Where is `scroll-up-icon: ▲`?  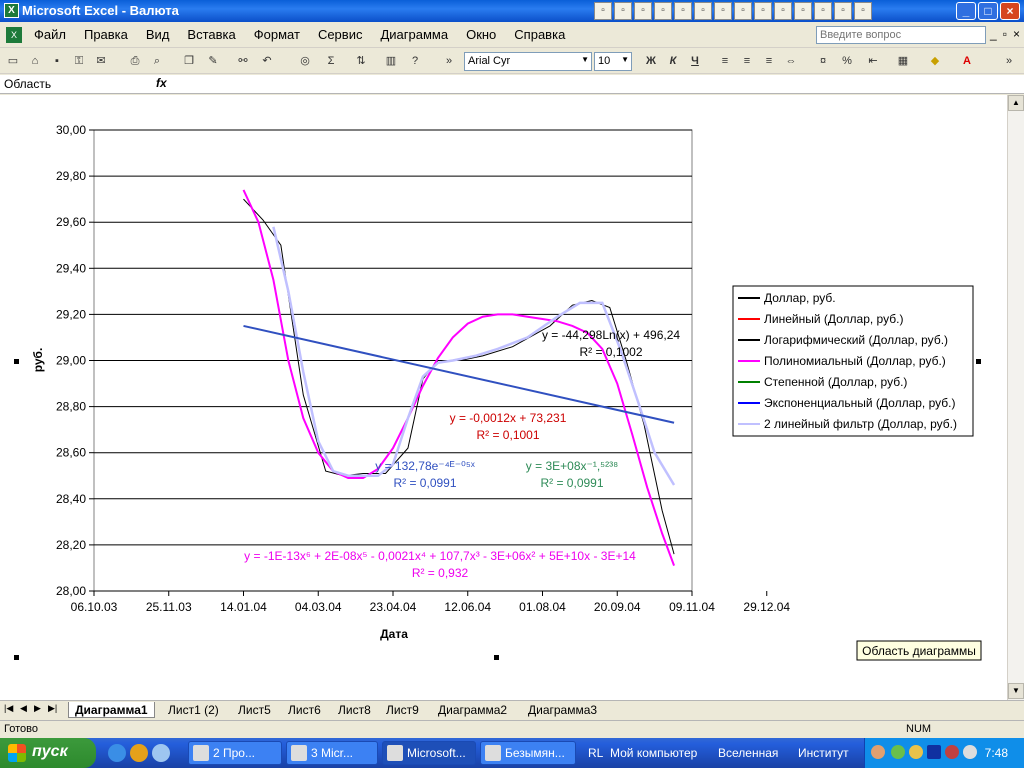 scroll-up-icon: ▲ is located at coordinates (1016, 103).